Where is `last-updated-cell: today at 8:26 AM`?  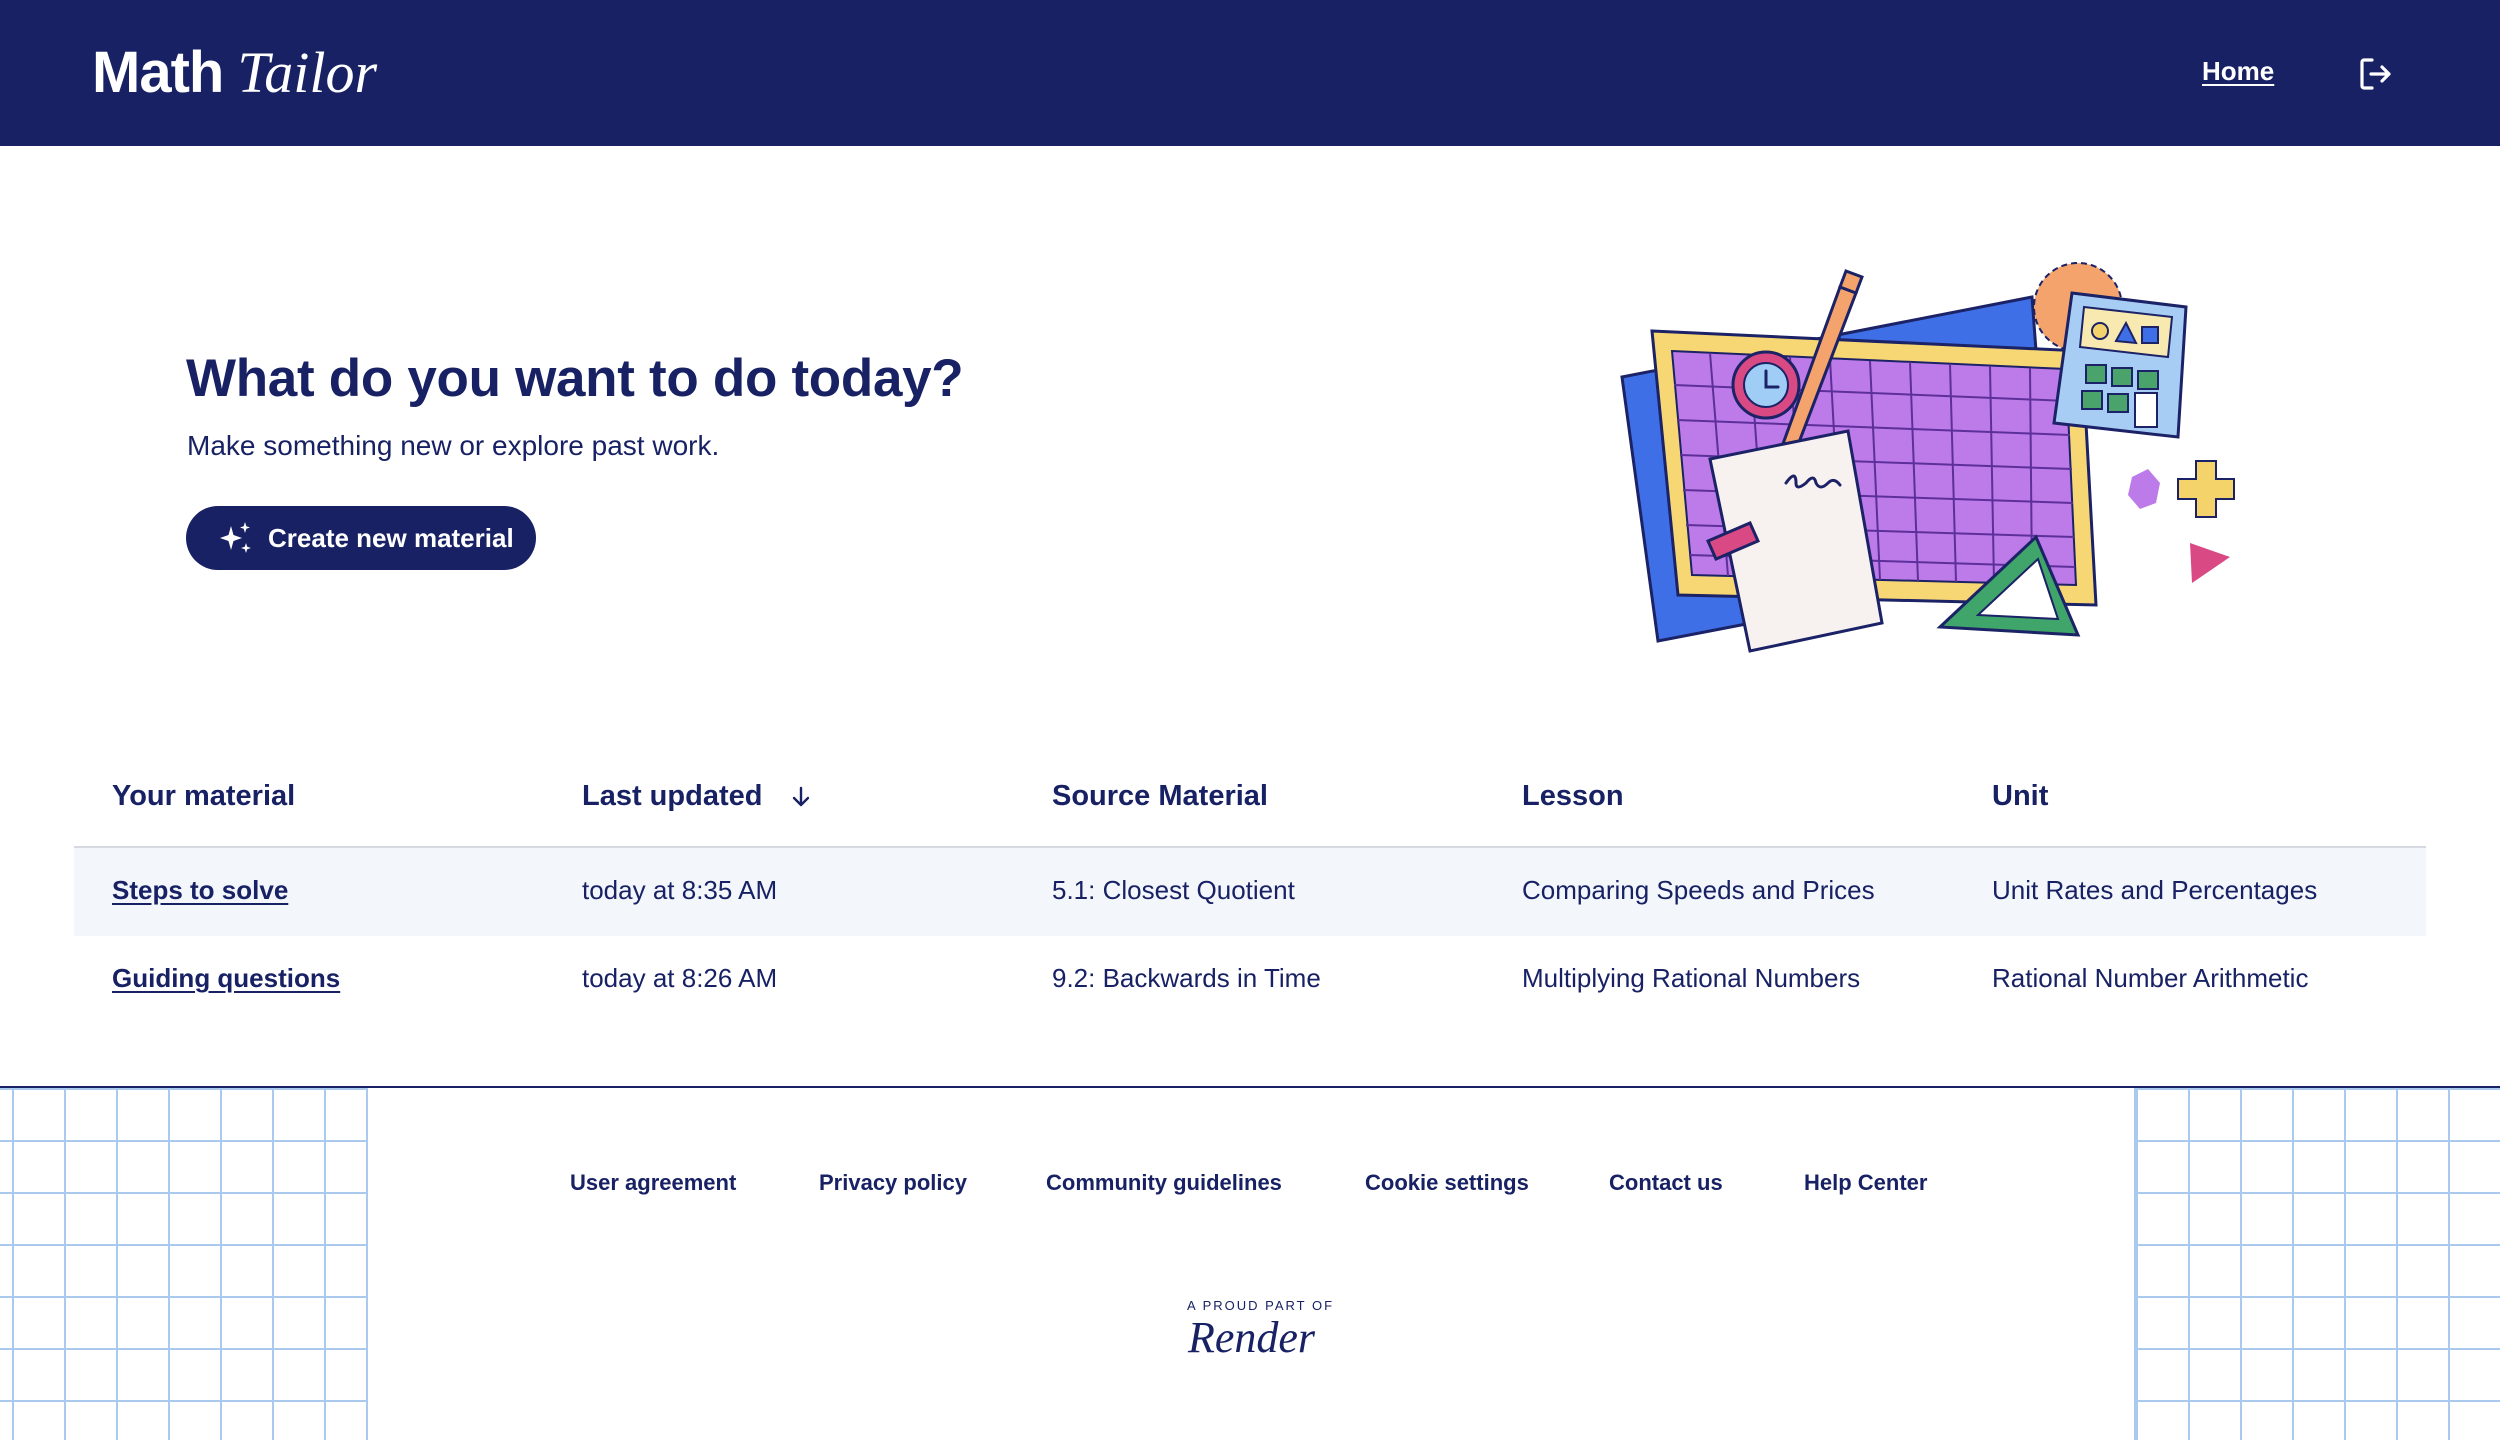
last-updated-cell: today at 8:26 AM is located at coordinates (680, 978).